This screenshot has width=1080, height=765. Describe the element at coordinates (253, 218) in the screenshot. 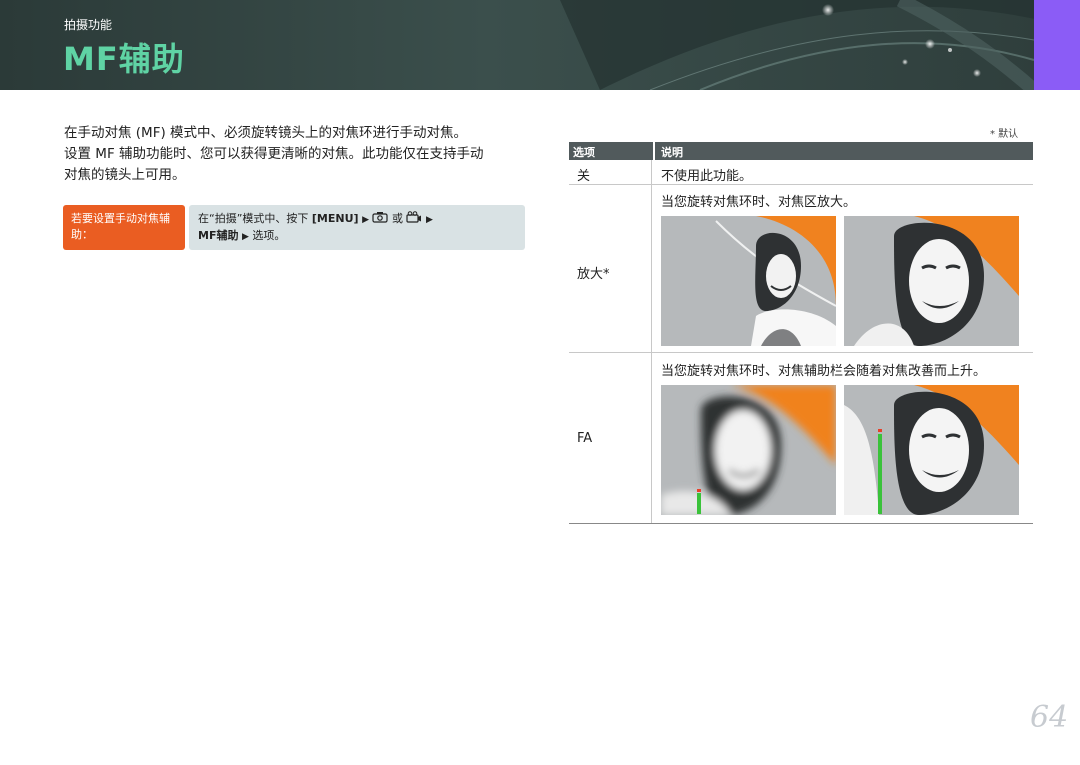

I see `howto-prefix: 在“拍摄”模式中、按下` at that location.